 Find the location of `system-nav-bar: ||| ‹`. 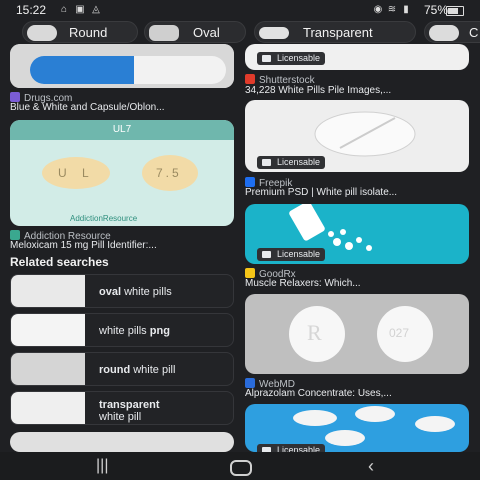

system-nav-bar: ||| ‹ is located at coordinates (240, 466).